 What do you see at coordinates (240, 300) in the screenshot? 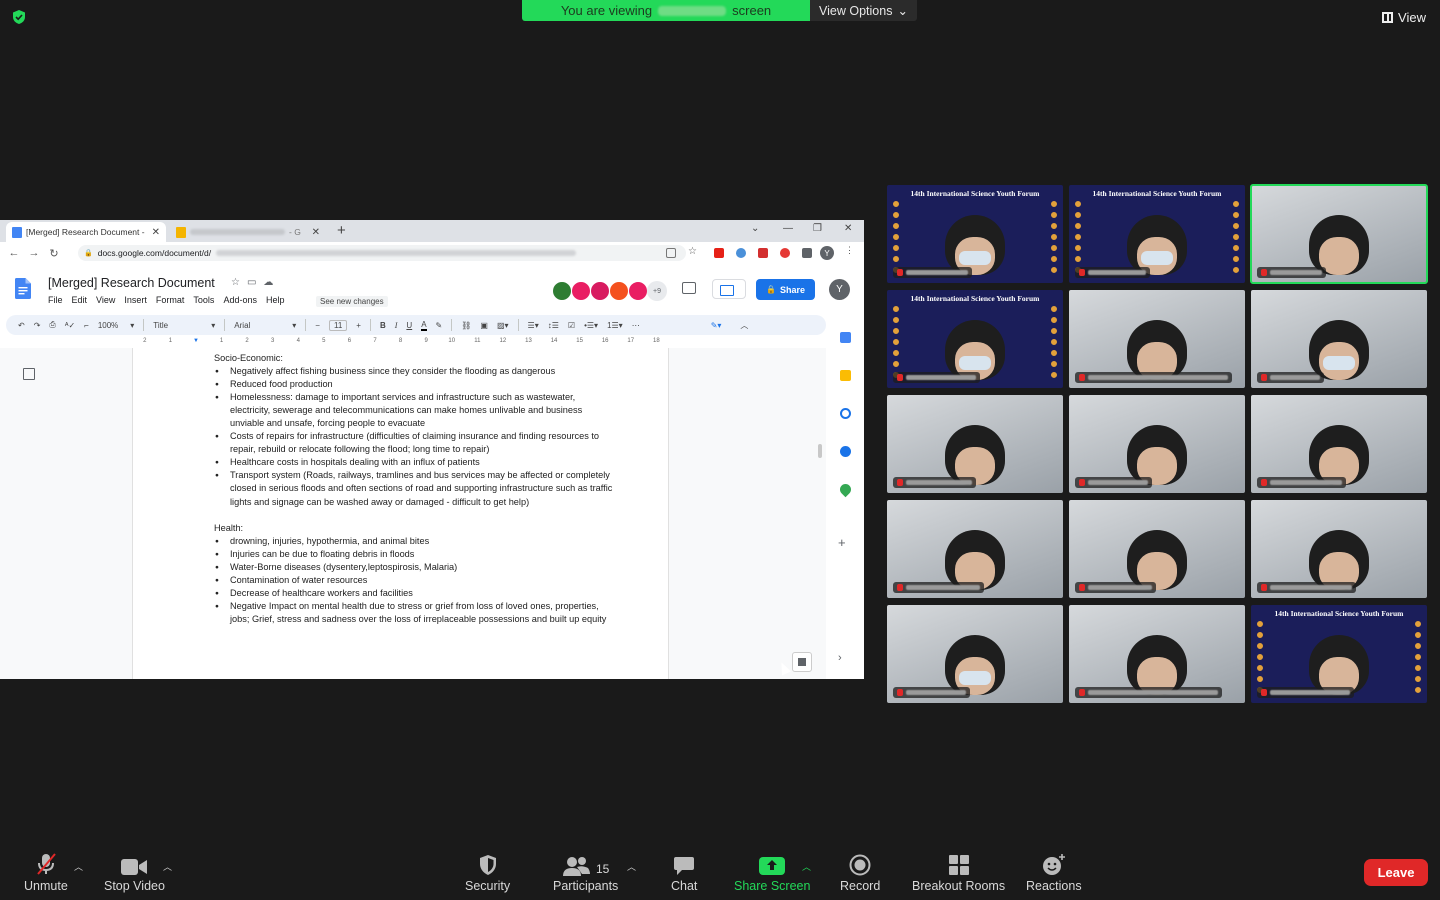
I see `menu-add-ons: Add-ons` at bounding box center [240, 300].